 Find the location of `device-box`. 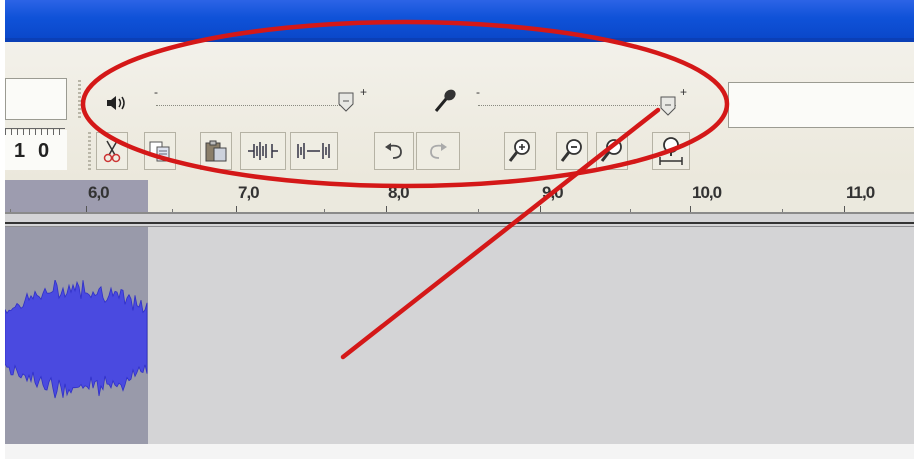

device-box is located at coordinates (821, 105).